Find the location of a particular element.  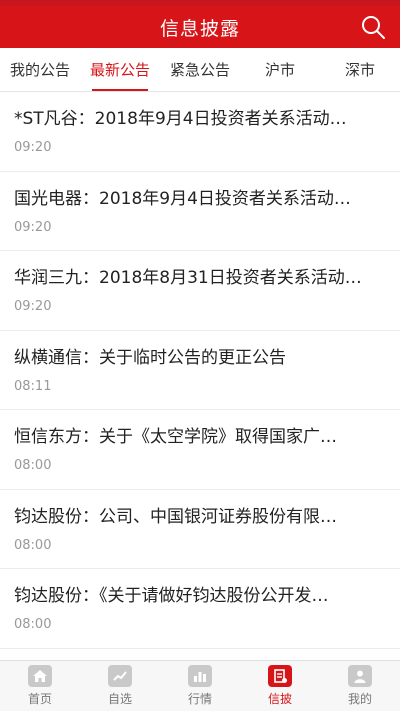

tab-shenzhen-market: 深市 is located at coordinates (360, 69).